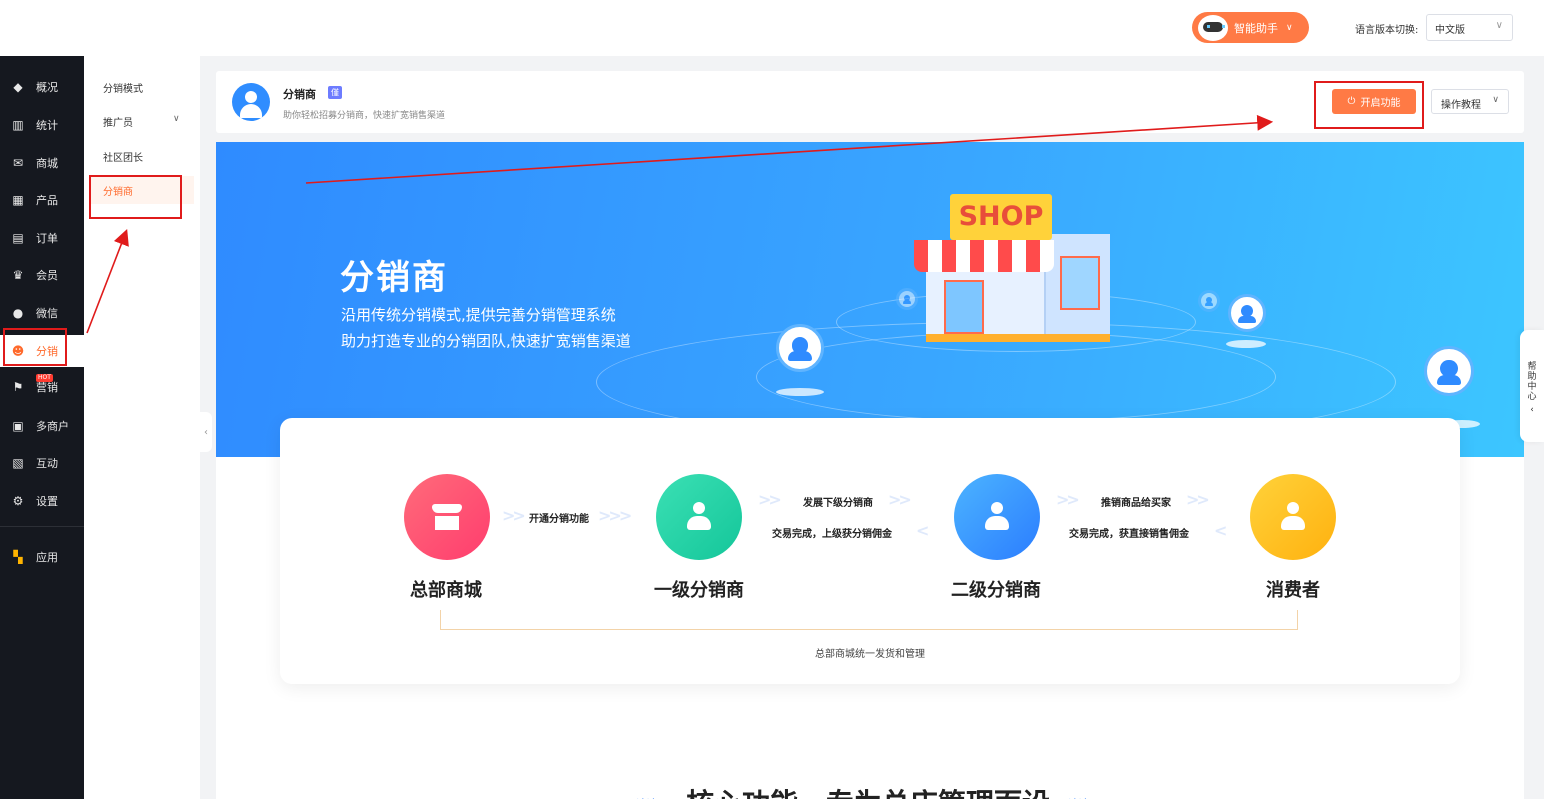 The height and width of the screenshot is (799, 1544). What do you see at coordinates (47, 163) in the screenshot?
I see `sidebar-item-label: 商城` at bounding box center [47, 163].